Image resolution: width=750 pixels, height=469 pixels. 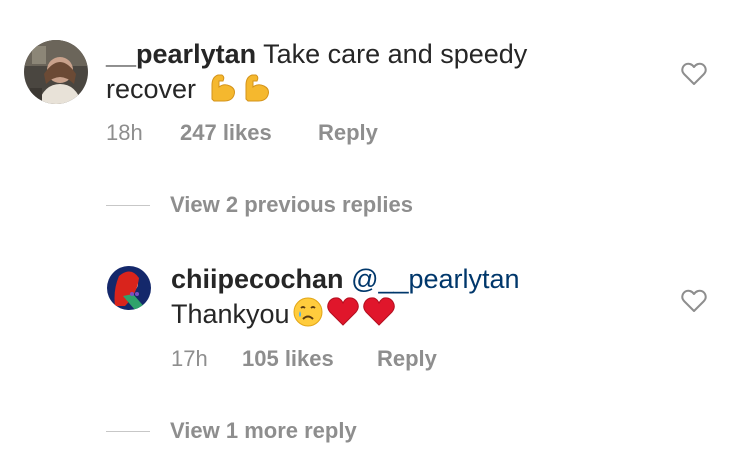 What do you see at coordinates (316, 74) in the screenshot?
I see `comment-body-1: __pearlytan Take care and speedy recover` at bounding box center [316, 74].